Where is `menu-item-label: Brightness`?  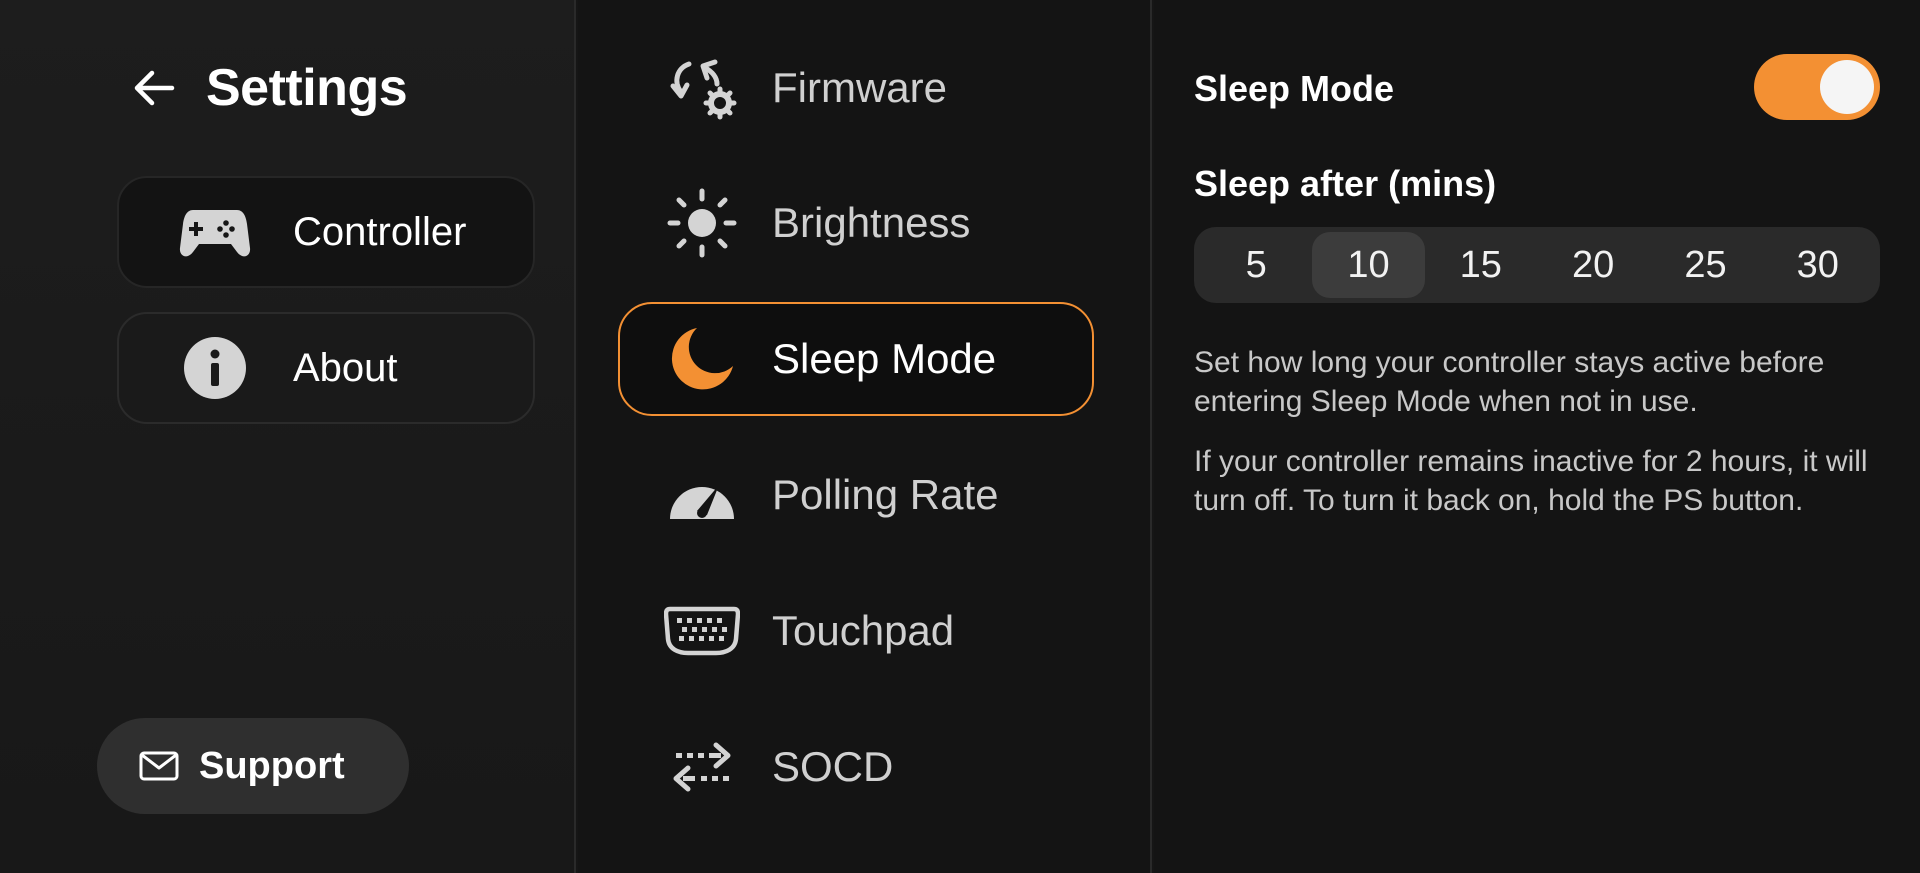 menu-item-label: Brightness is located at coordinates (871, 222).